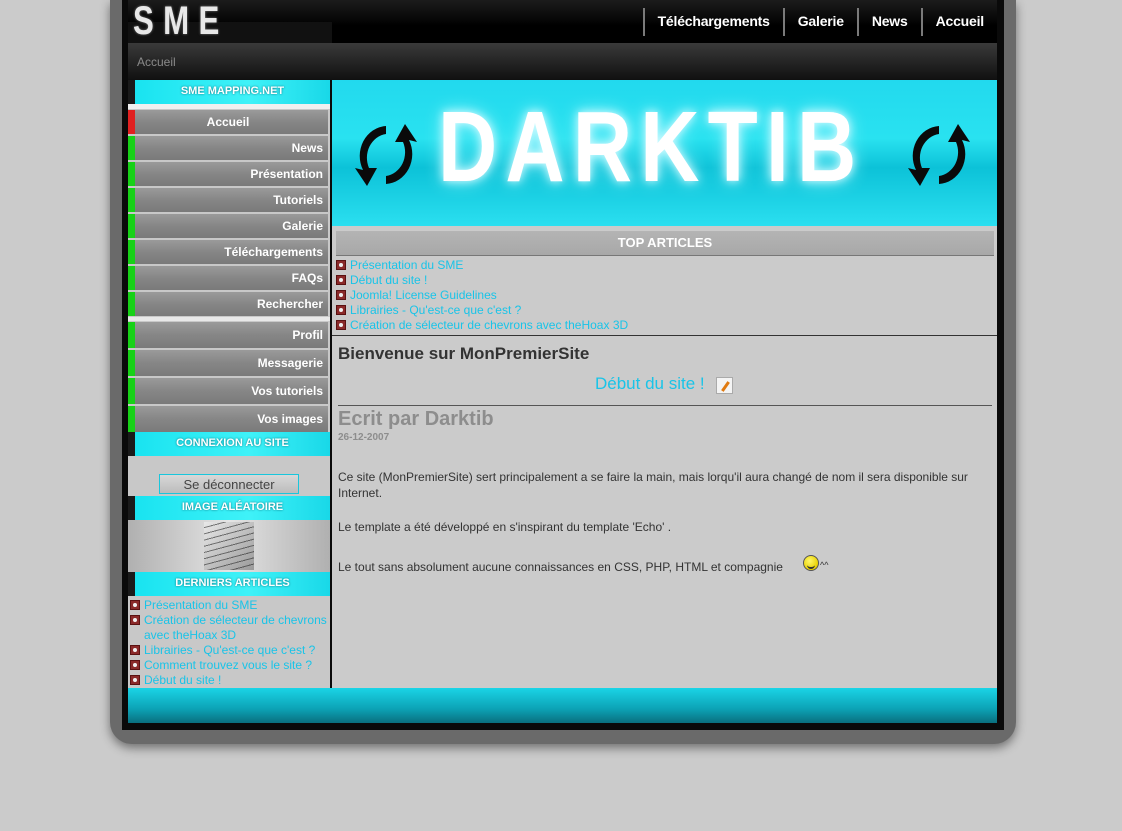 The width and height of the screenshot is (1122, 831). What do you see at coordinates (229, 508) in the screenshot?
I see `random-image-header: IMAGE ALÉATOIRE` at bounding box center [229, 508].